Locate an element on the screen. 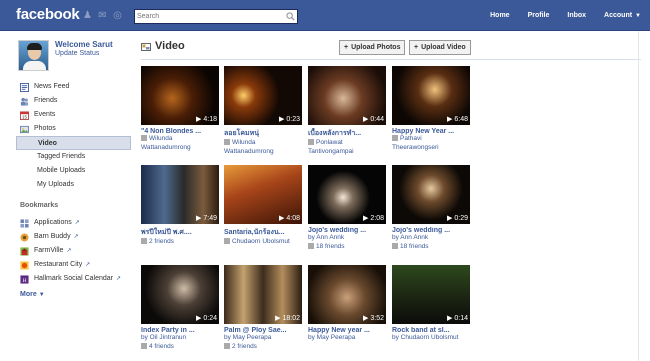  video-thumbnail: ▶ 6:48 is located at coordinates (431, 95).